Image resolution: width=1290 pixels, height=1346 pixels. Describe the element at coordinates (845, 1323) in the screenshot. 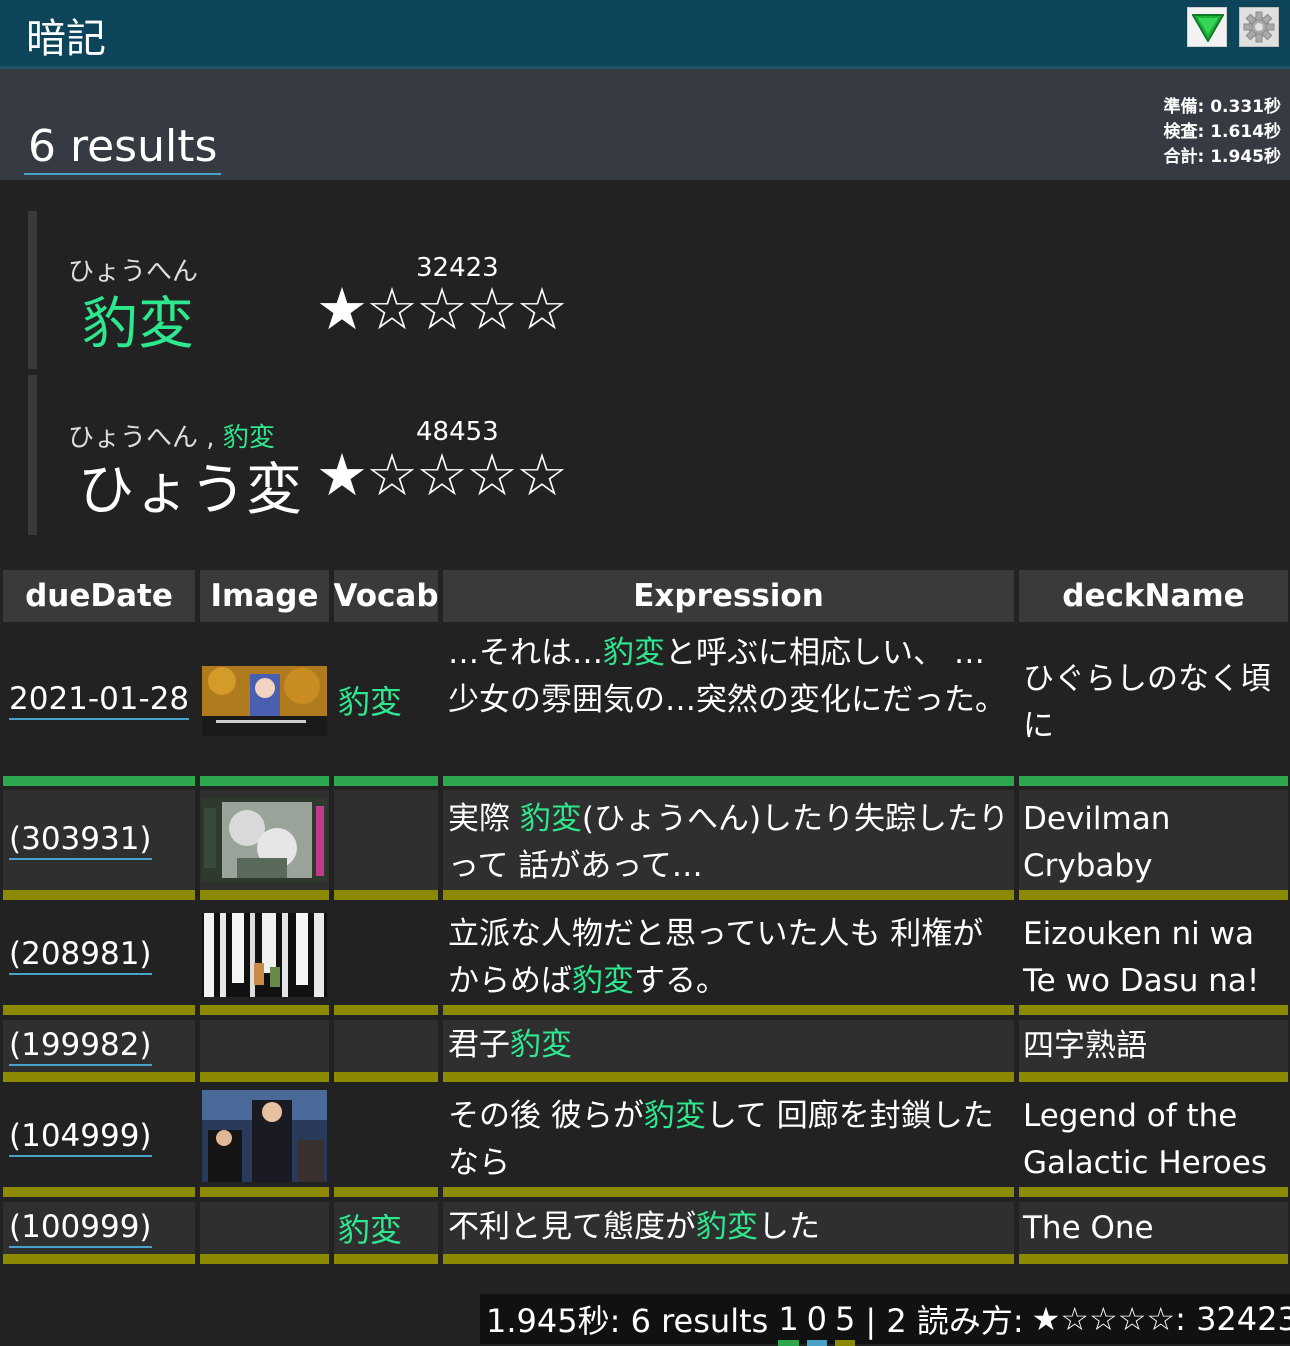

I see `status-count-review: 5` at that location.